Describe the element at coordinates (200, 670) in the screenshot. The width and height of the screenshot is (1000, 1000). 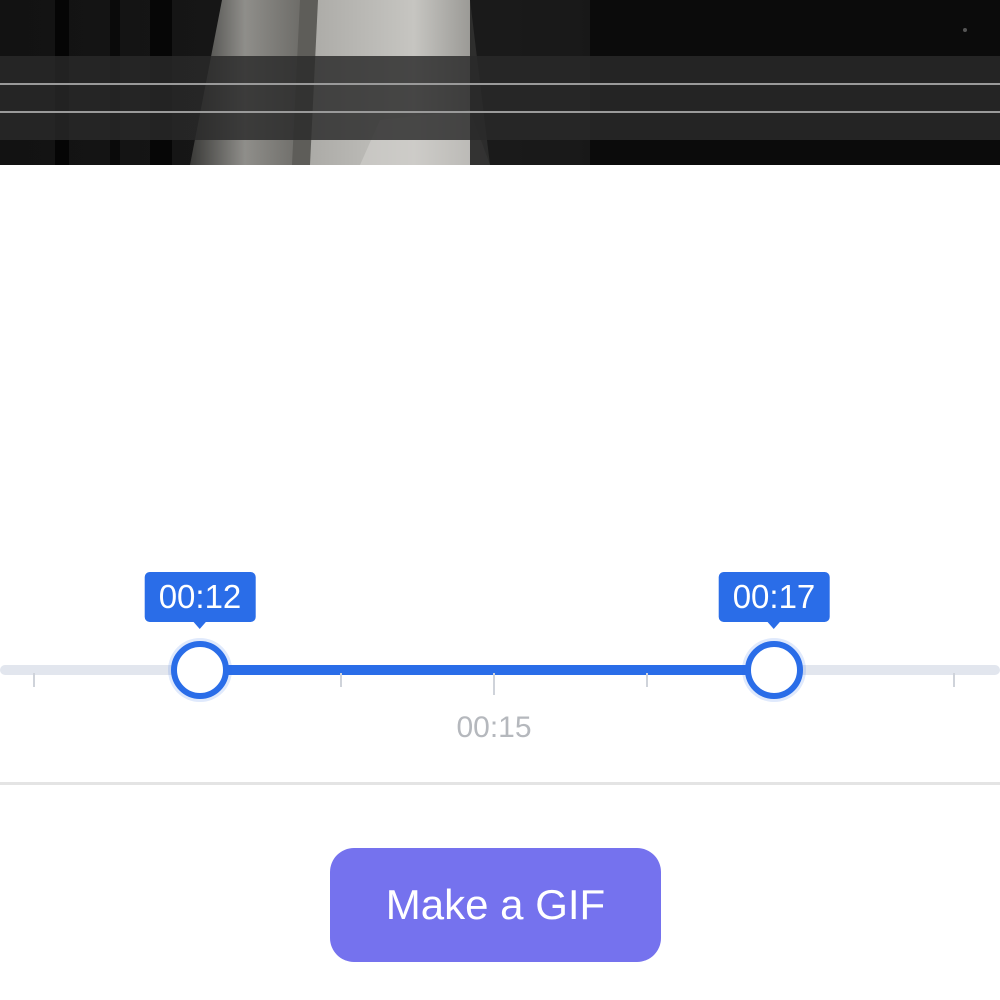
I see `start-handle` at that location.